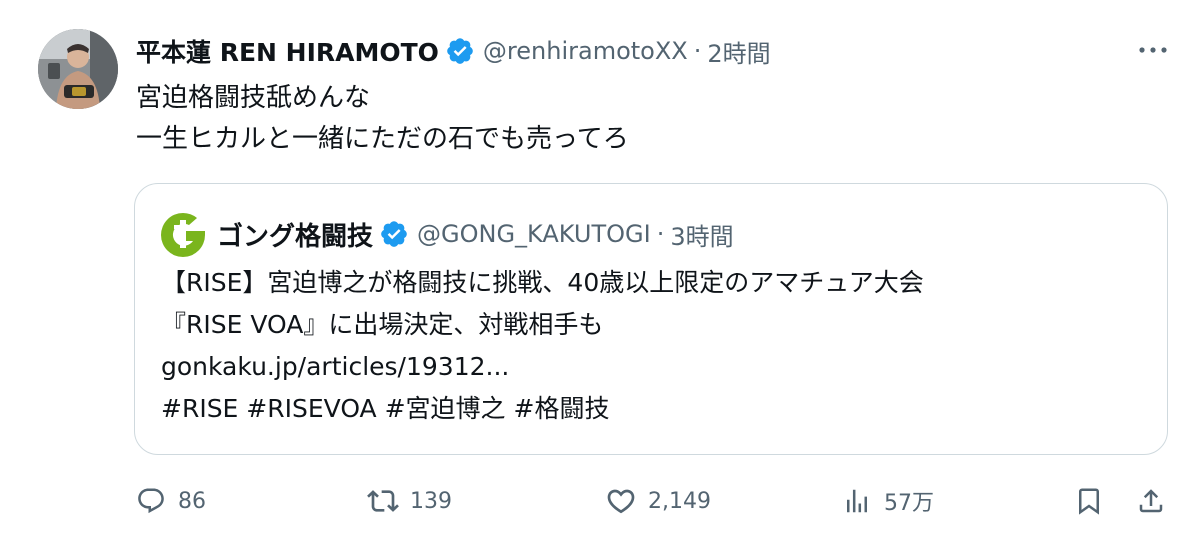 The width and height of the screenshot is (1199, 547). What do you see at coordinates (151, 501) in the screenshot?
I see `reply-bubble-icon` at bounding box center [151, 501].